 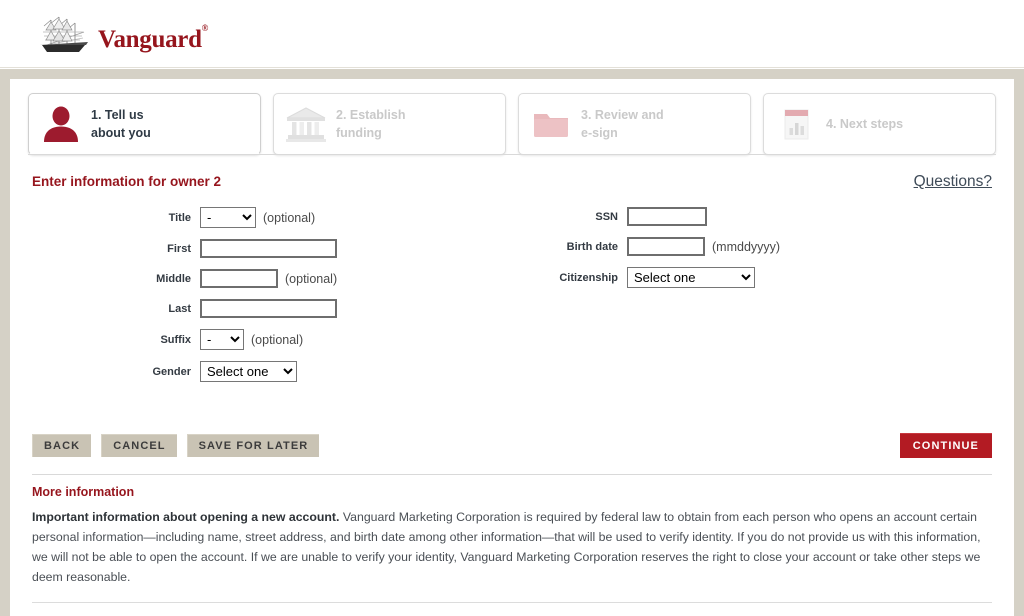 I want to click on more-information-divider, so click(x=512, y=474).